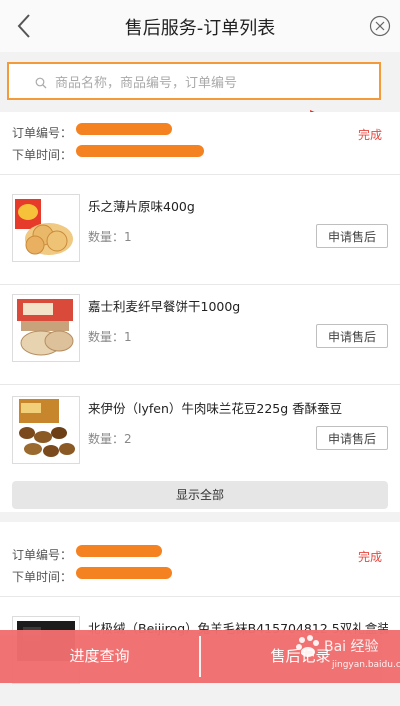 The image size is (400, 706). I want to click on list-item: 来伊份（lyfen）牛肉味兰花豆225g 香酥蚕豆 数量：2 申请售后, so click(200, 436).